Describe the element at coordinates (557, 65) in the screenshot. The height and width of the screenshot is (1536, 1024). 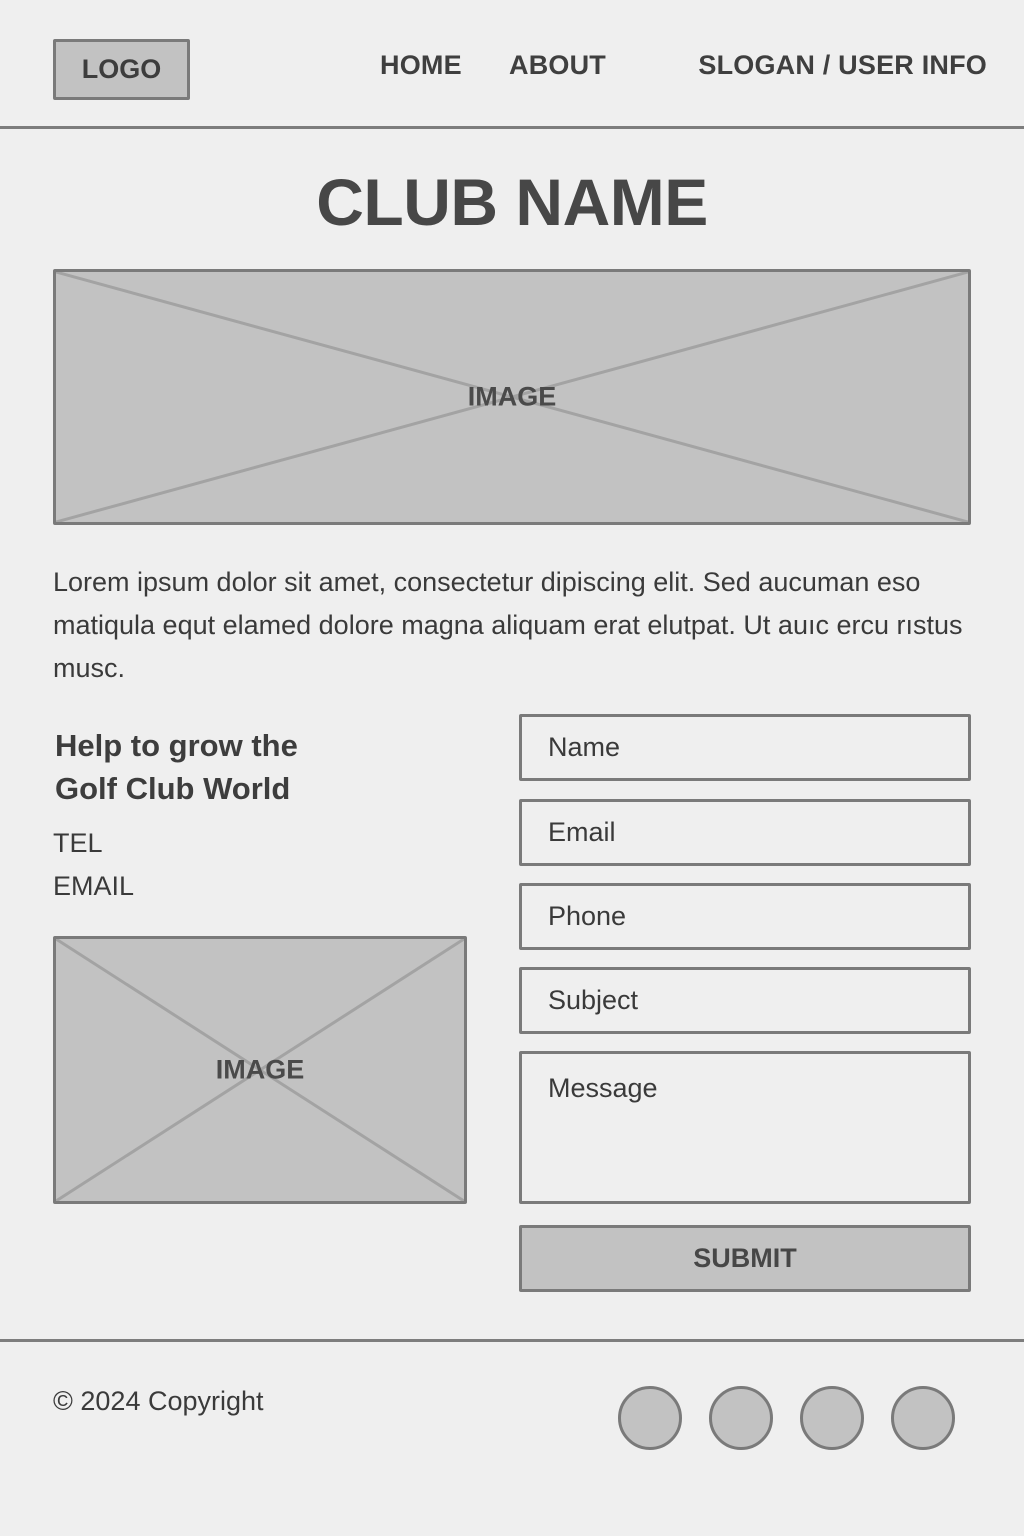
I see `nav-about-link: ABOUT` at that location.